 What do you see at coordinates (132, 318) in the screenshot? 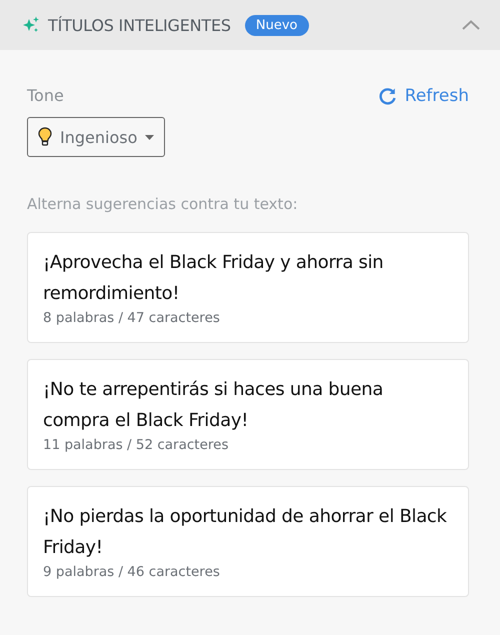
I see `word-count: 8 palabras / 47 caracteres` at bounding box center [132, 318].